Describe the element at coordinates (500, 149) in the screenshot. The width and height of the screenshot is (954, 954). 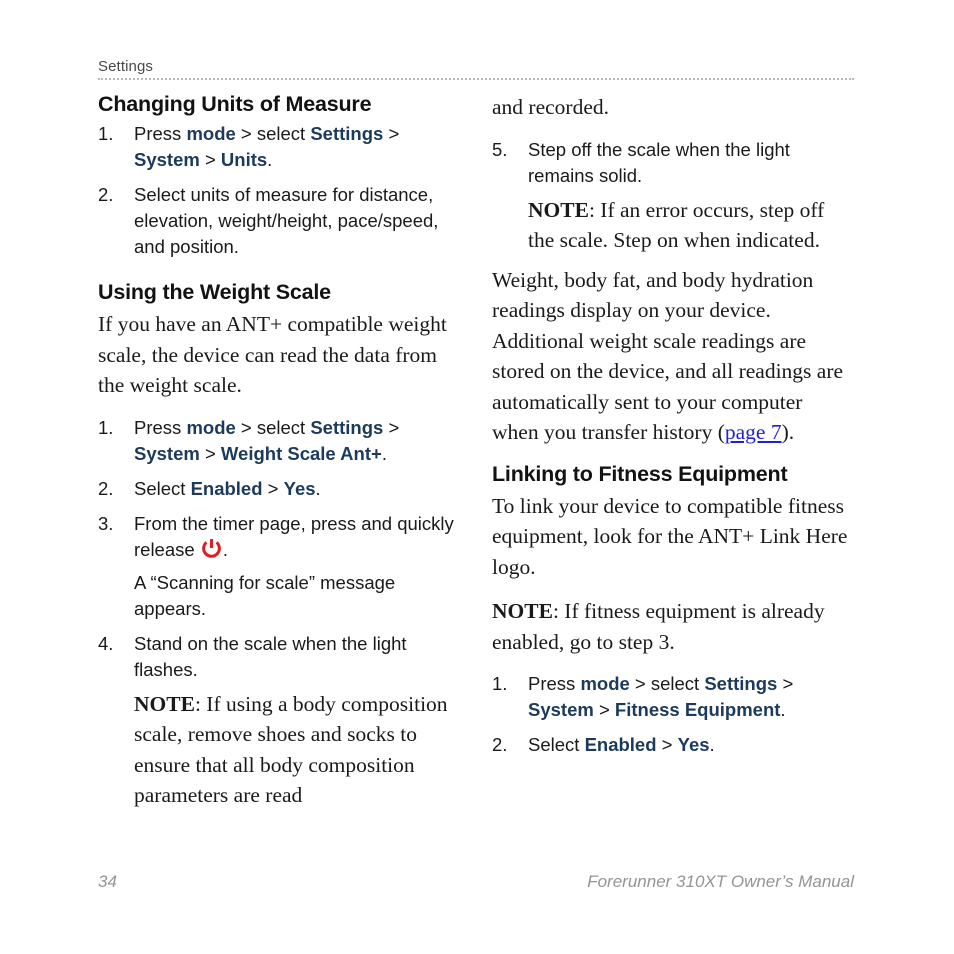
I see `step-number: 5.` at that location.